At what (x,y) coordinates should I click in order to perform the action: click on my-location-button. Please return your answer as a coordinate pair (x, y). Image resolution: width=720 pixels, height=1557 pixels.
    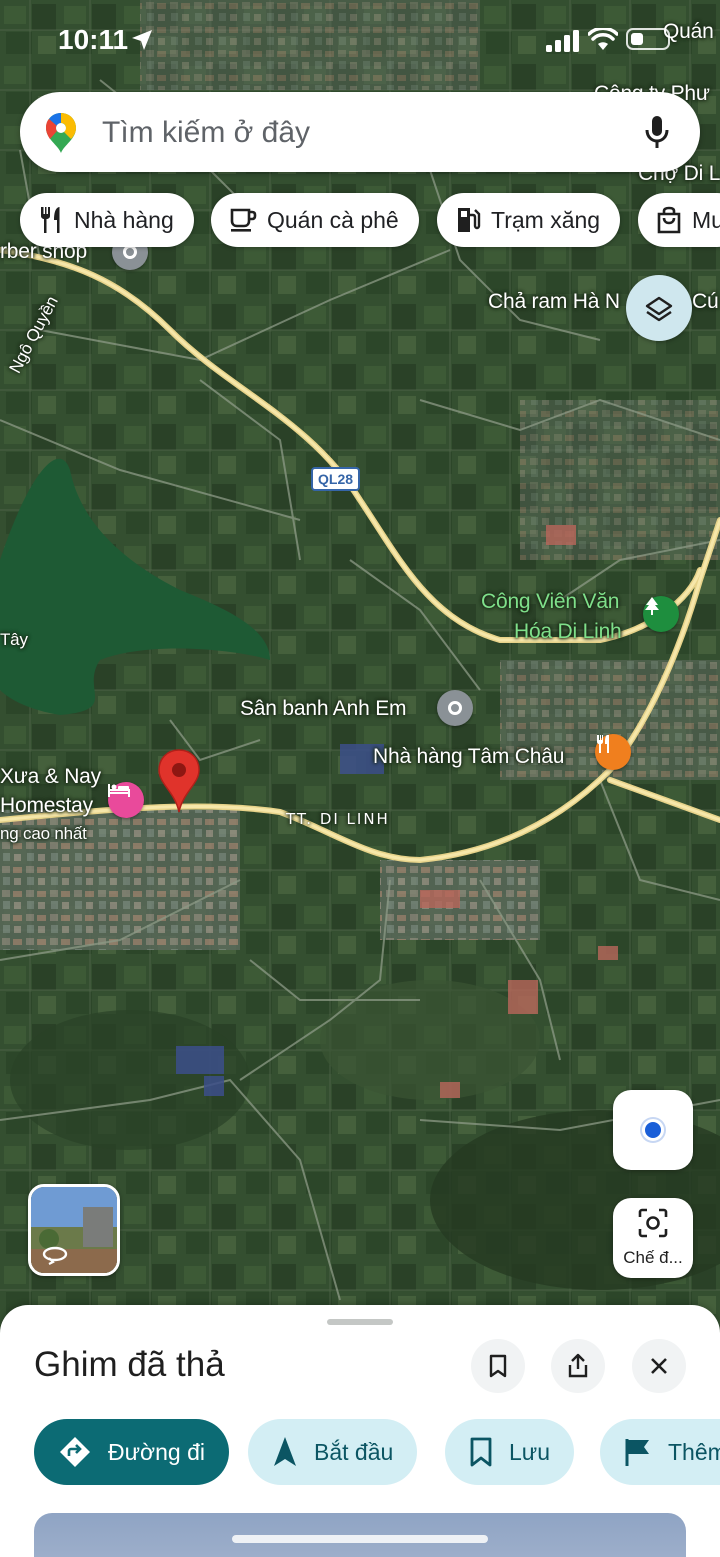
    Looking at the image, I should click on (653, 1130).